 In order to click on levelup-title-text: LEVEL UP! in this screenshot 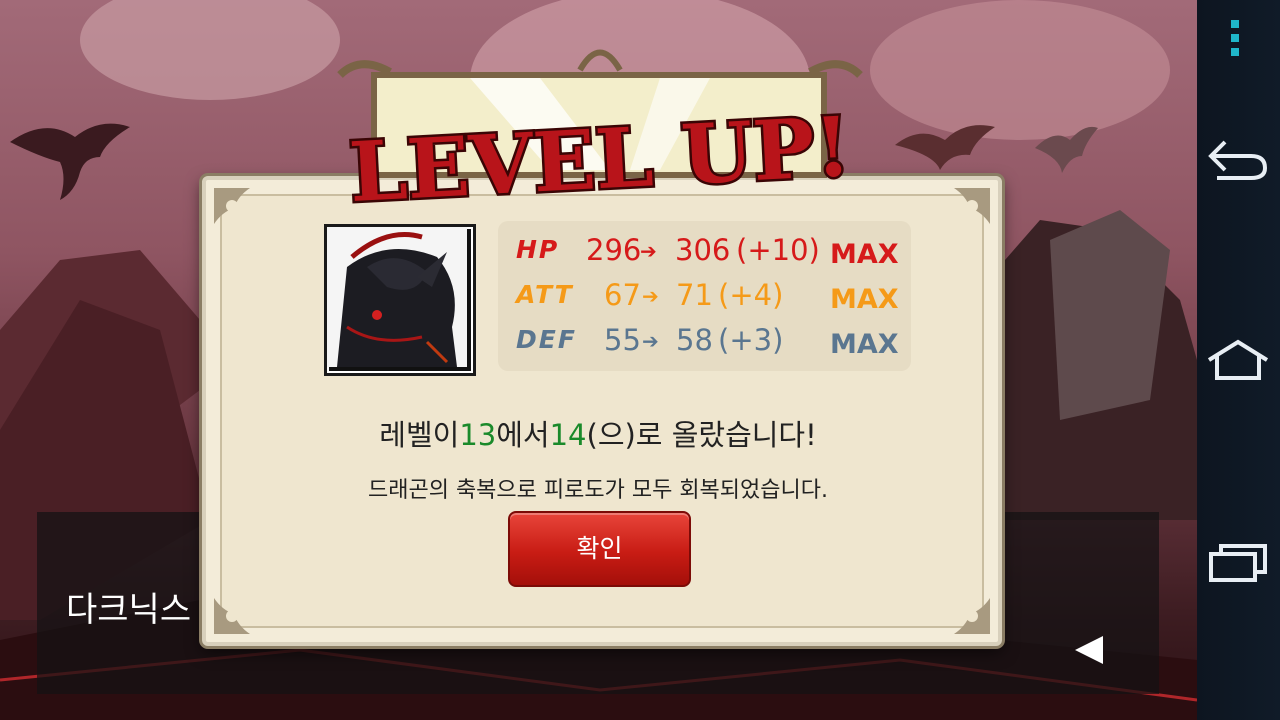, I will do `click(600, 160)`.